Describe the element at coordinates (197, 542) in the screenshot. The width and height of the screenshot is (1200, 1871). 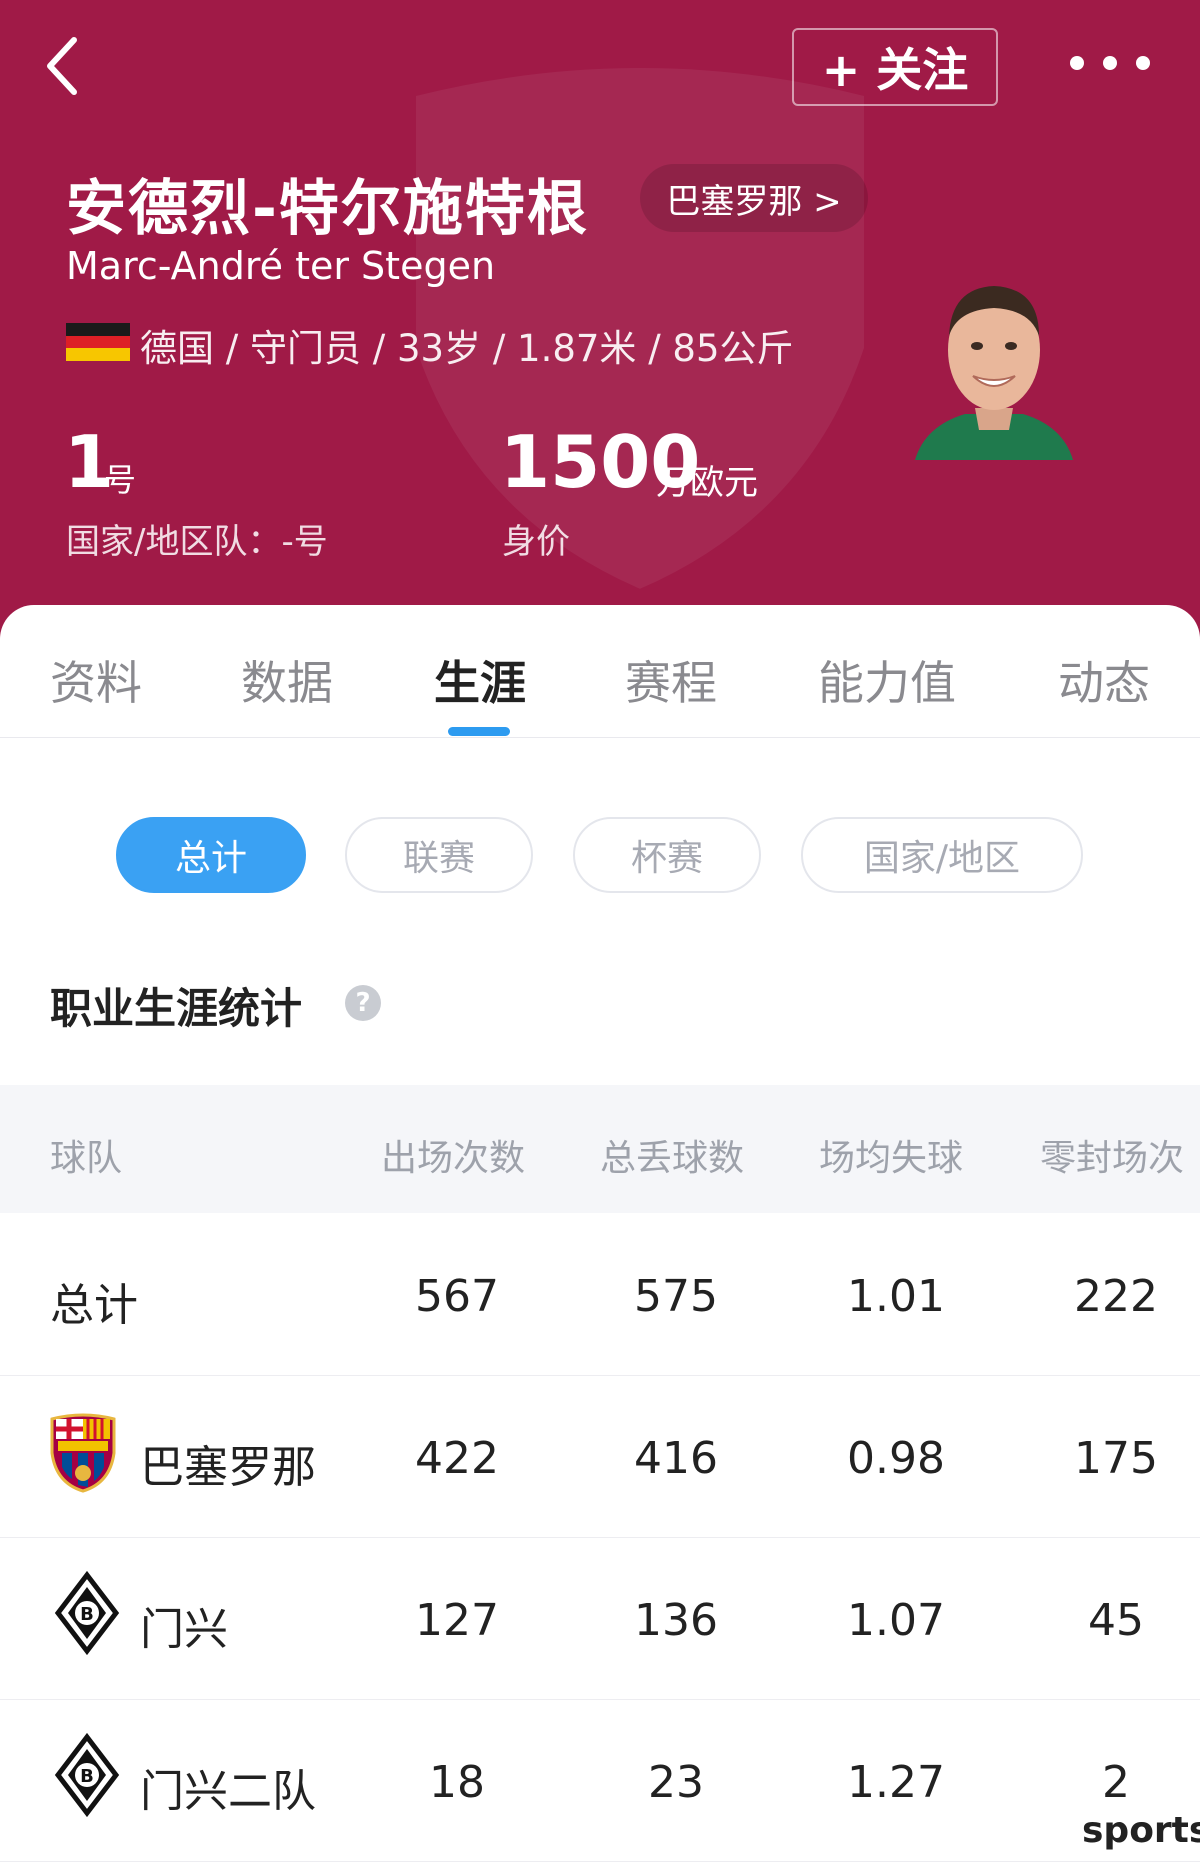
I see `national-team-number: 国家/地区队：-号` at that location.